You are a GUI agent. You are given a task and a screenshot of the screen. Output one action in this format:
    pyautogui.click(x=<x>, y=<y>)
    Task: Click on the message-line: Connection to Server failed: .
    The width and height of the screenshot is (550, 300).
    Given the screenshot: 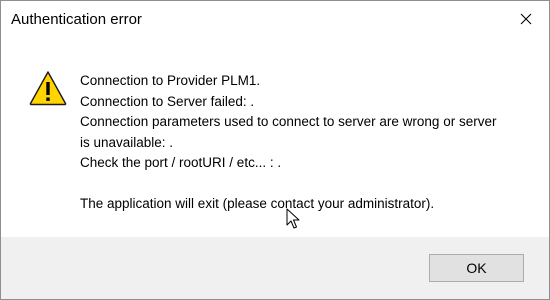 What is the action you would take?
    pyautogui.click(x=167, y=101)
    